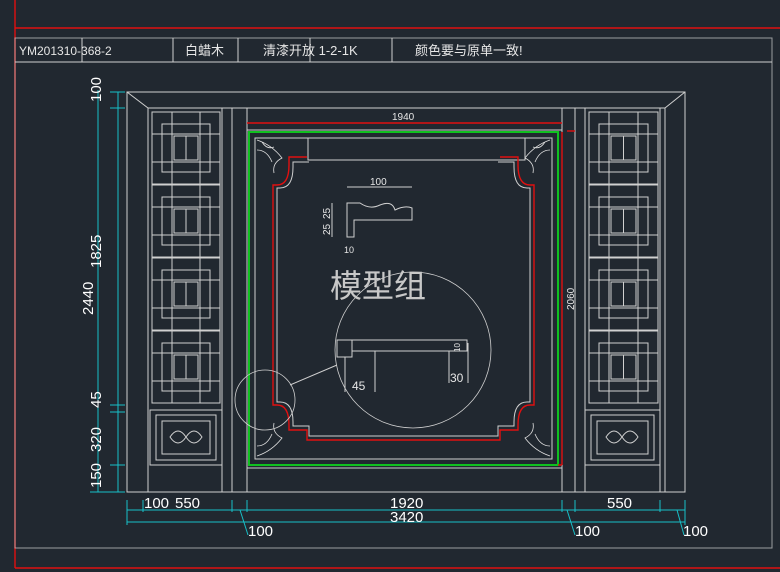  I want to click on top-width-dim: 1940, so click(403, 117).